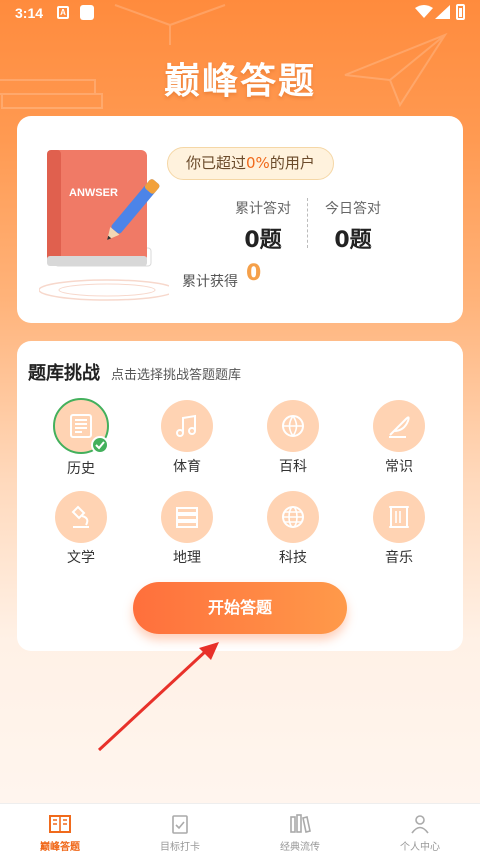  I want to click on tab-checkin: 目标打卡, so click(180, 829).